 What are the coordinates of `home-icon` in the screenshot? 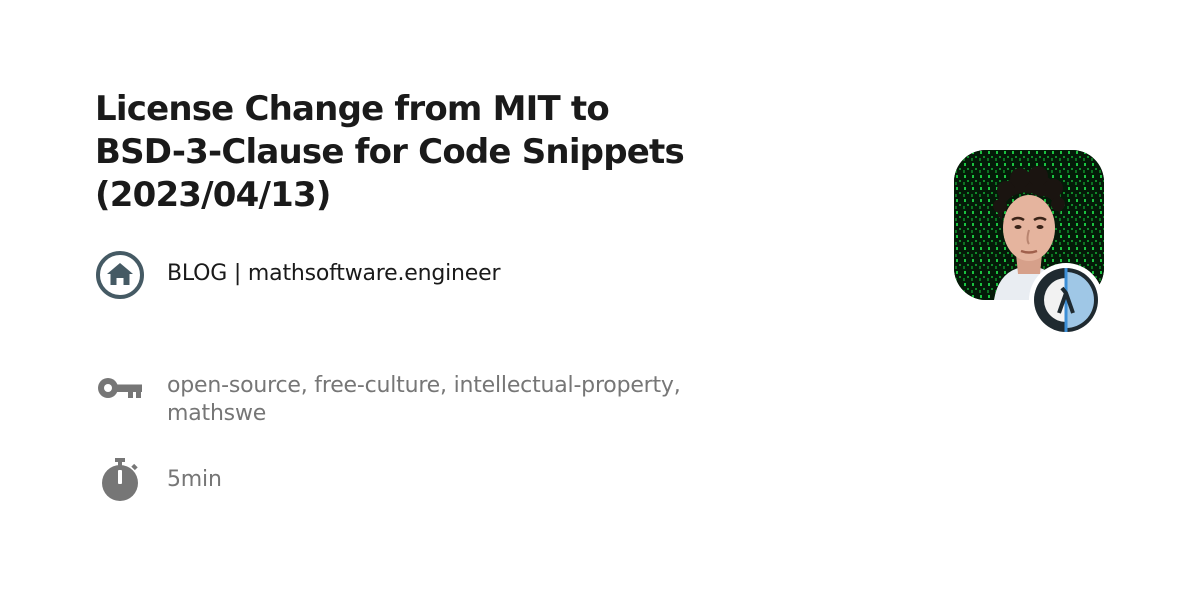 It's located at (120, 275).